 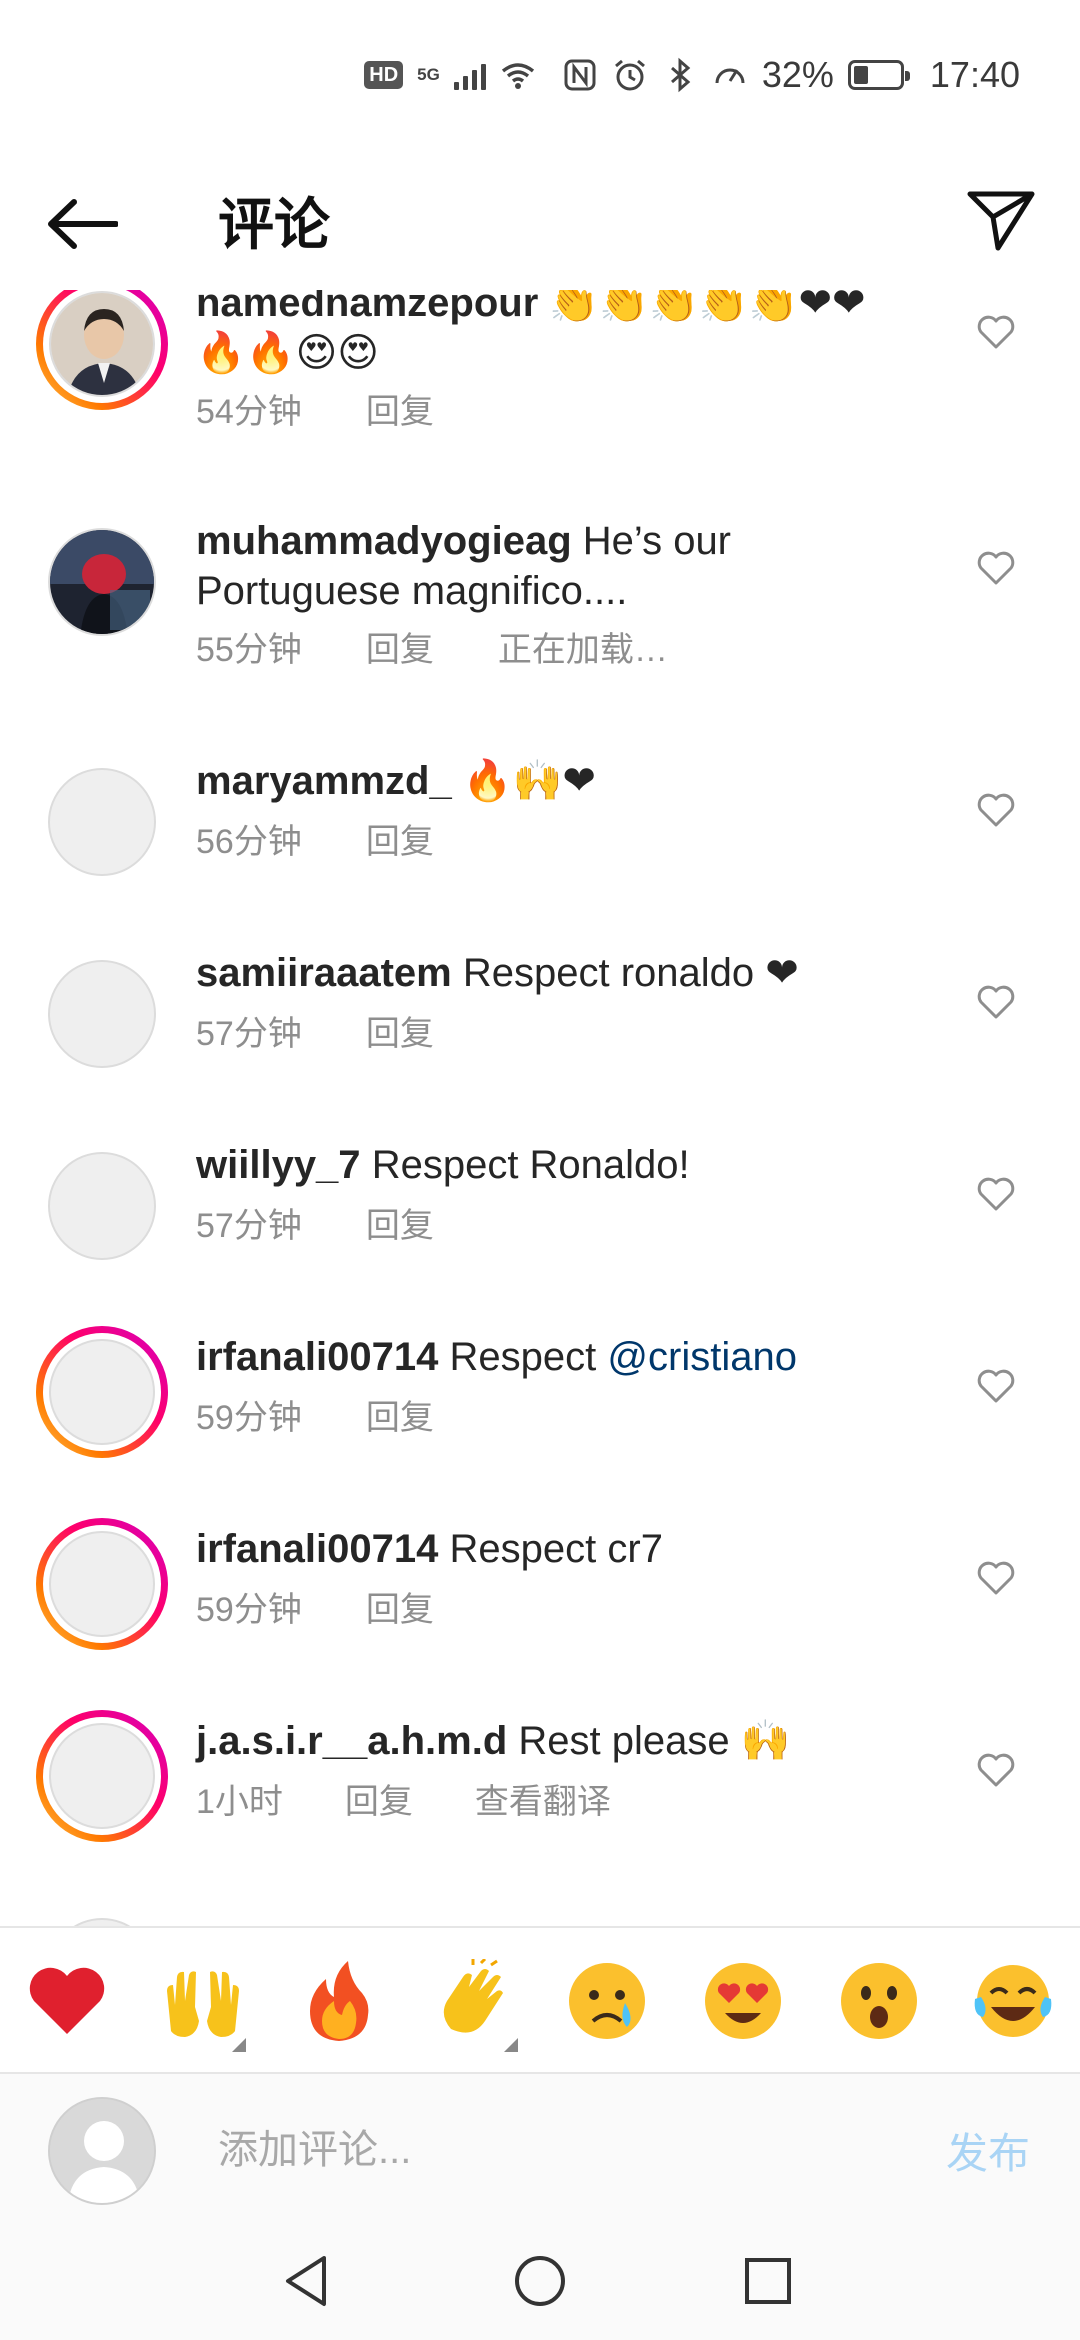 I want to click on system-navigation-bar, so click(x=540, y=2281).